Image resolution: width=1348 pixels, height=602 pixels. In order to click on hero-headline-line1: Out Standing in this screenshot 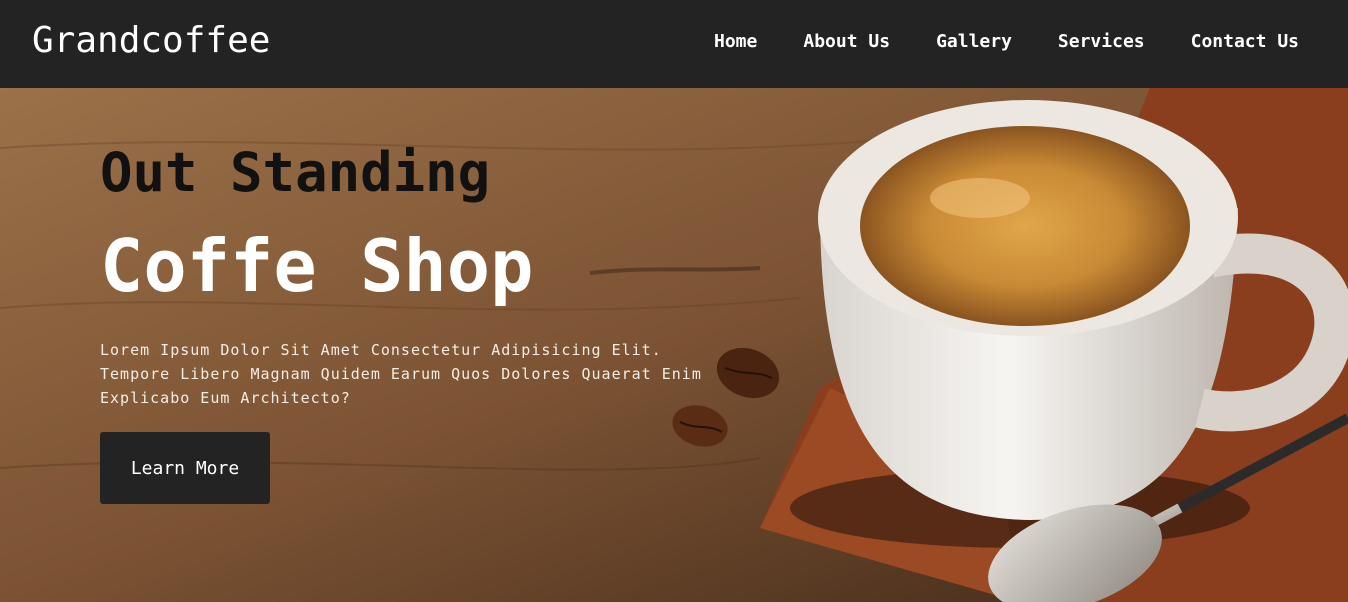, I will do `click(295, 172)`.